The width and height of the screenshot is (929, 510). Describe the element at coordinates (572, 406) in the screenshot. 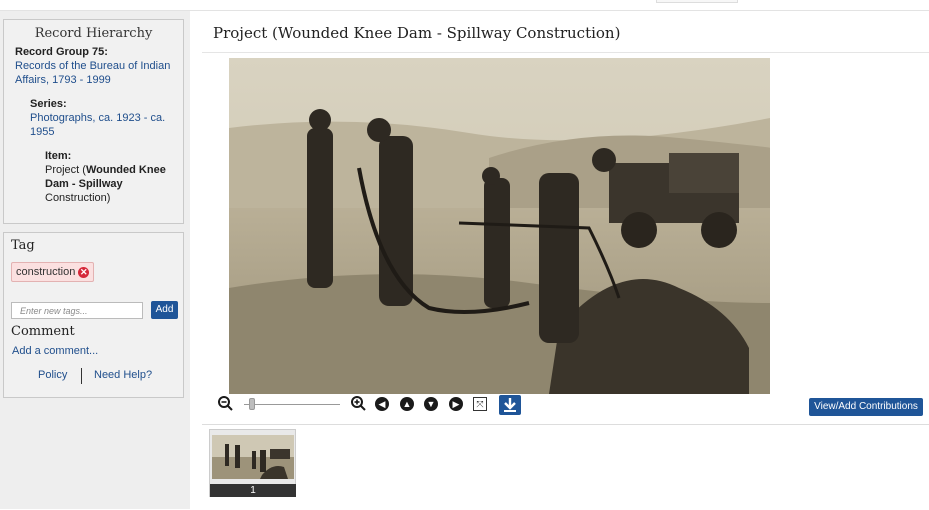

I see `viewer-toolbar: ◀ ▲ ▼ ▶ ⤧ View/Add Contributions` at that location.